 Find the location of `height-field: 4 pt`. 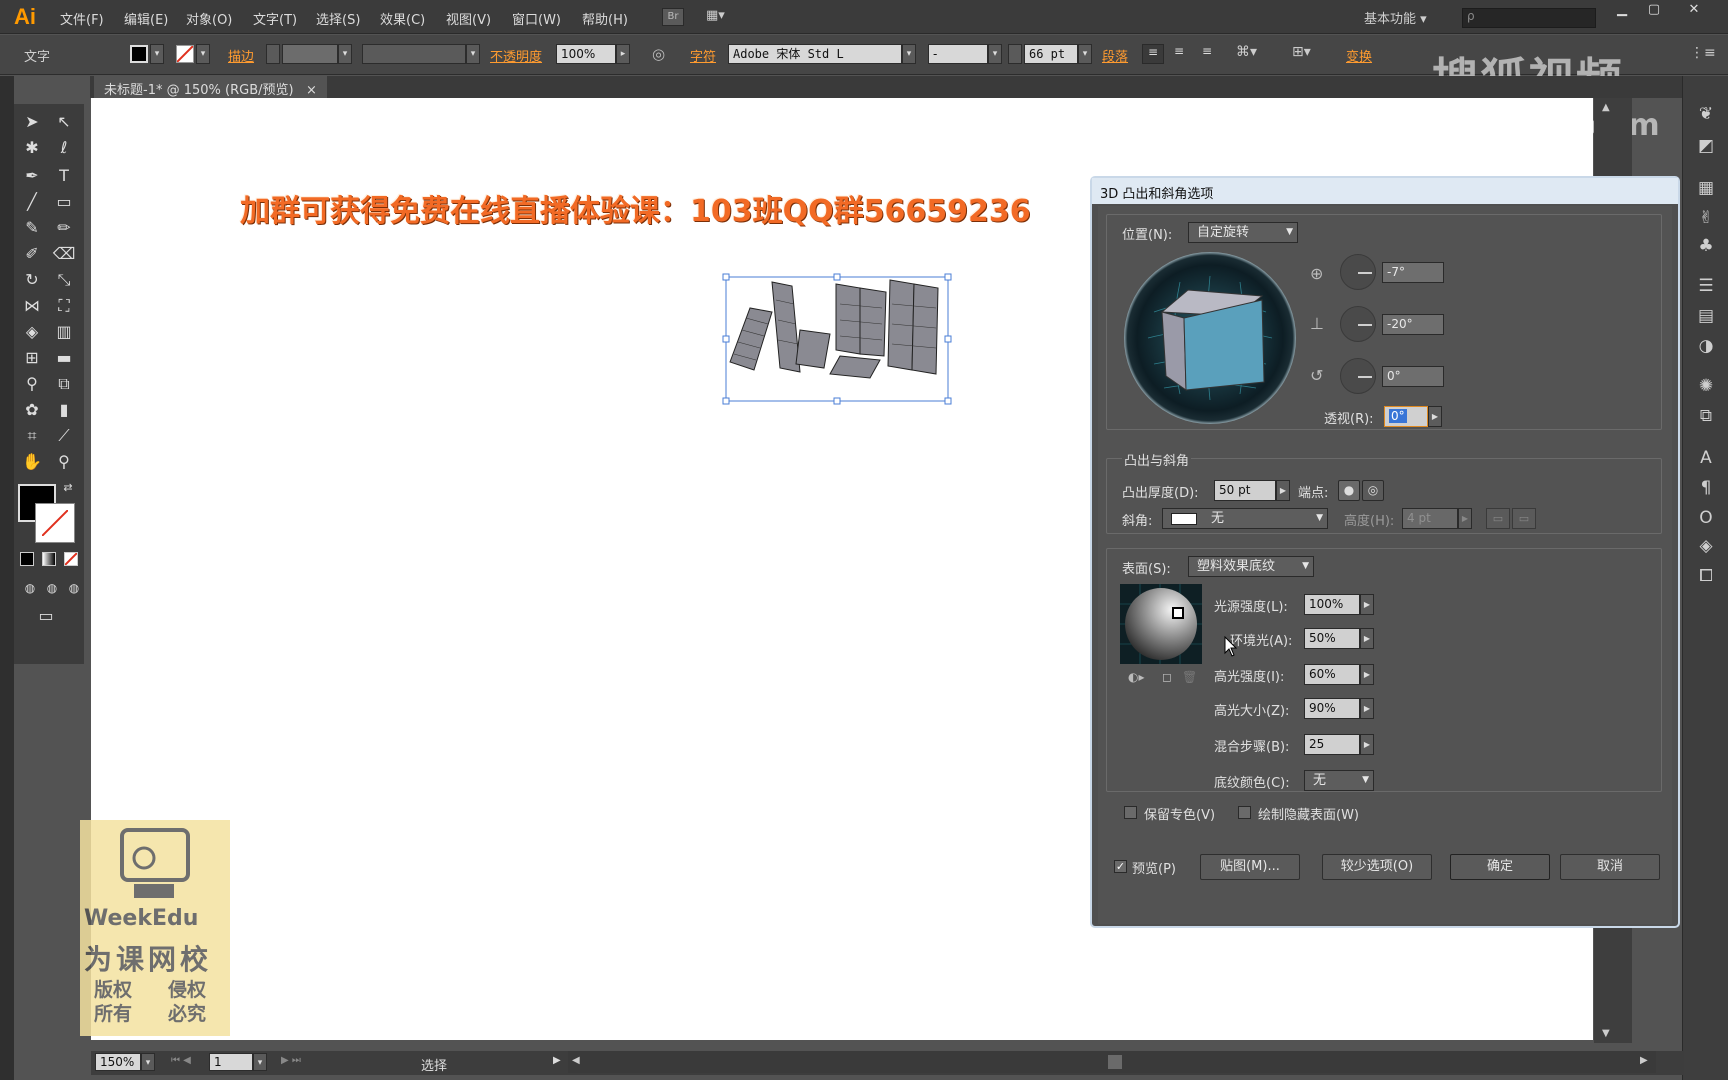

height-field: 4 pt is located at coordinates (1430, 518).